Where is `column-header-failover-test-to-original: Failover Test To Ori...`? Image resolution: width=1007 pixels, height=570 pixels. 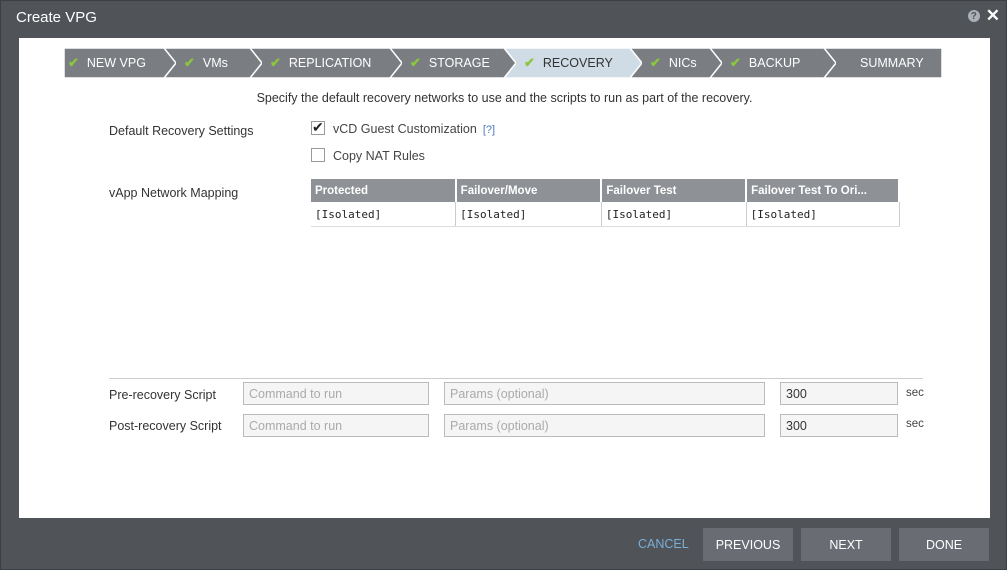
column-header-failover-test-to-original: Failover Test To Ori... is located at coordinates (823, 190).